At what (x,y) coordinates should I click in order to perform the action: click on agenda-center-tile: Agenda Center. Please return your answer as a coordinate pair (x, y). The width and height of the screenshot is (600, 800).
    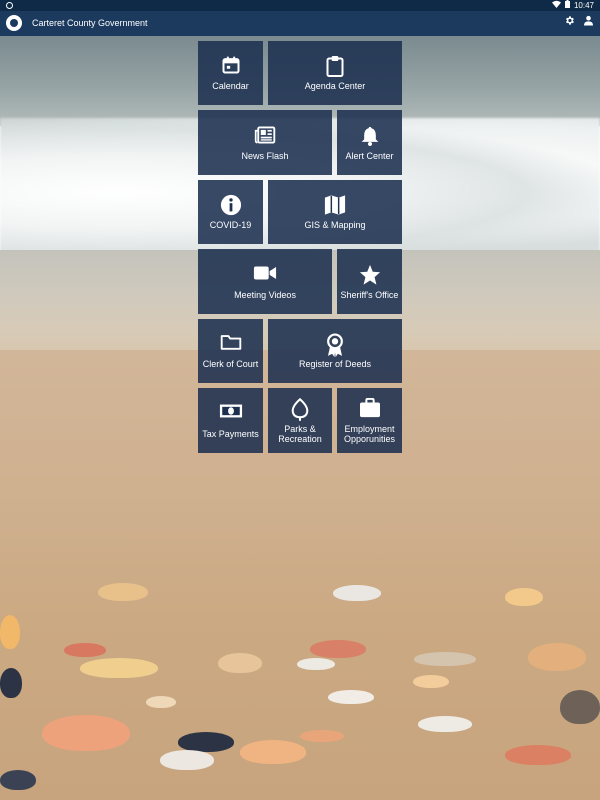
    Looking at the image, I should click on (335, 73).